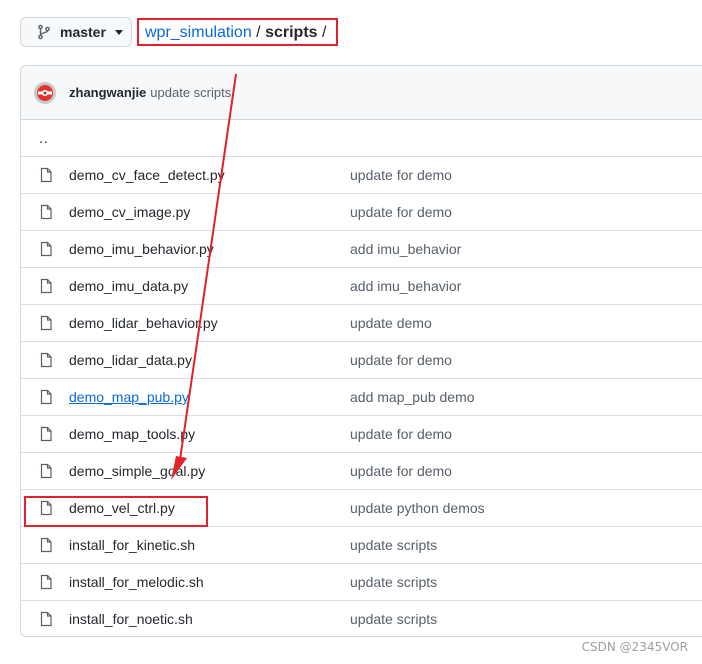  What do you see at coordinates (141, 249) in the screenshot?
I see `file-name-link: demo_imu_behavior.py` at bounding box center [141, 249].